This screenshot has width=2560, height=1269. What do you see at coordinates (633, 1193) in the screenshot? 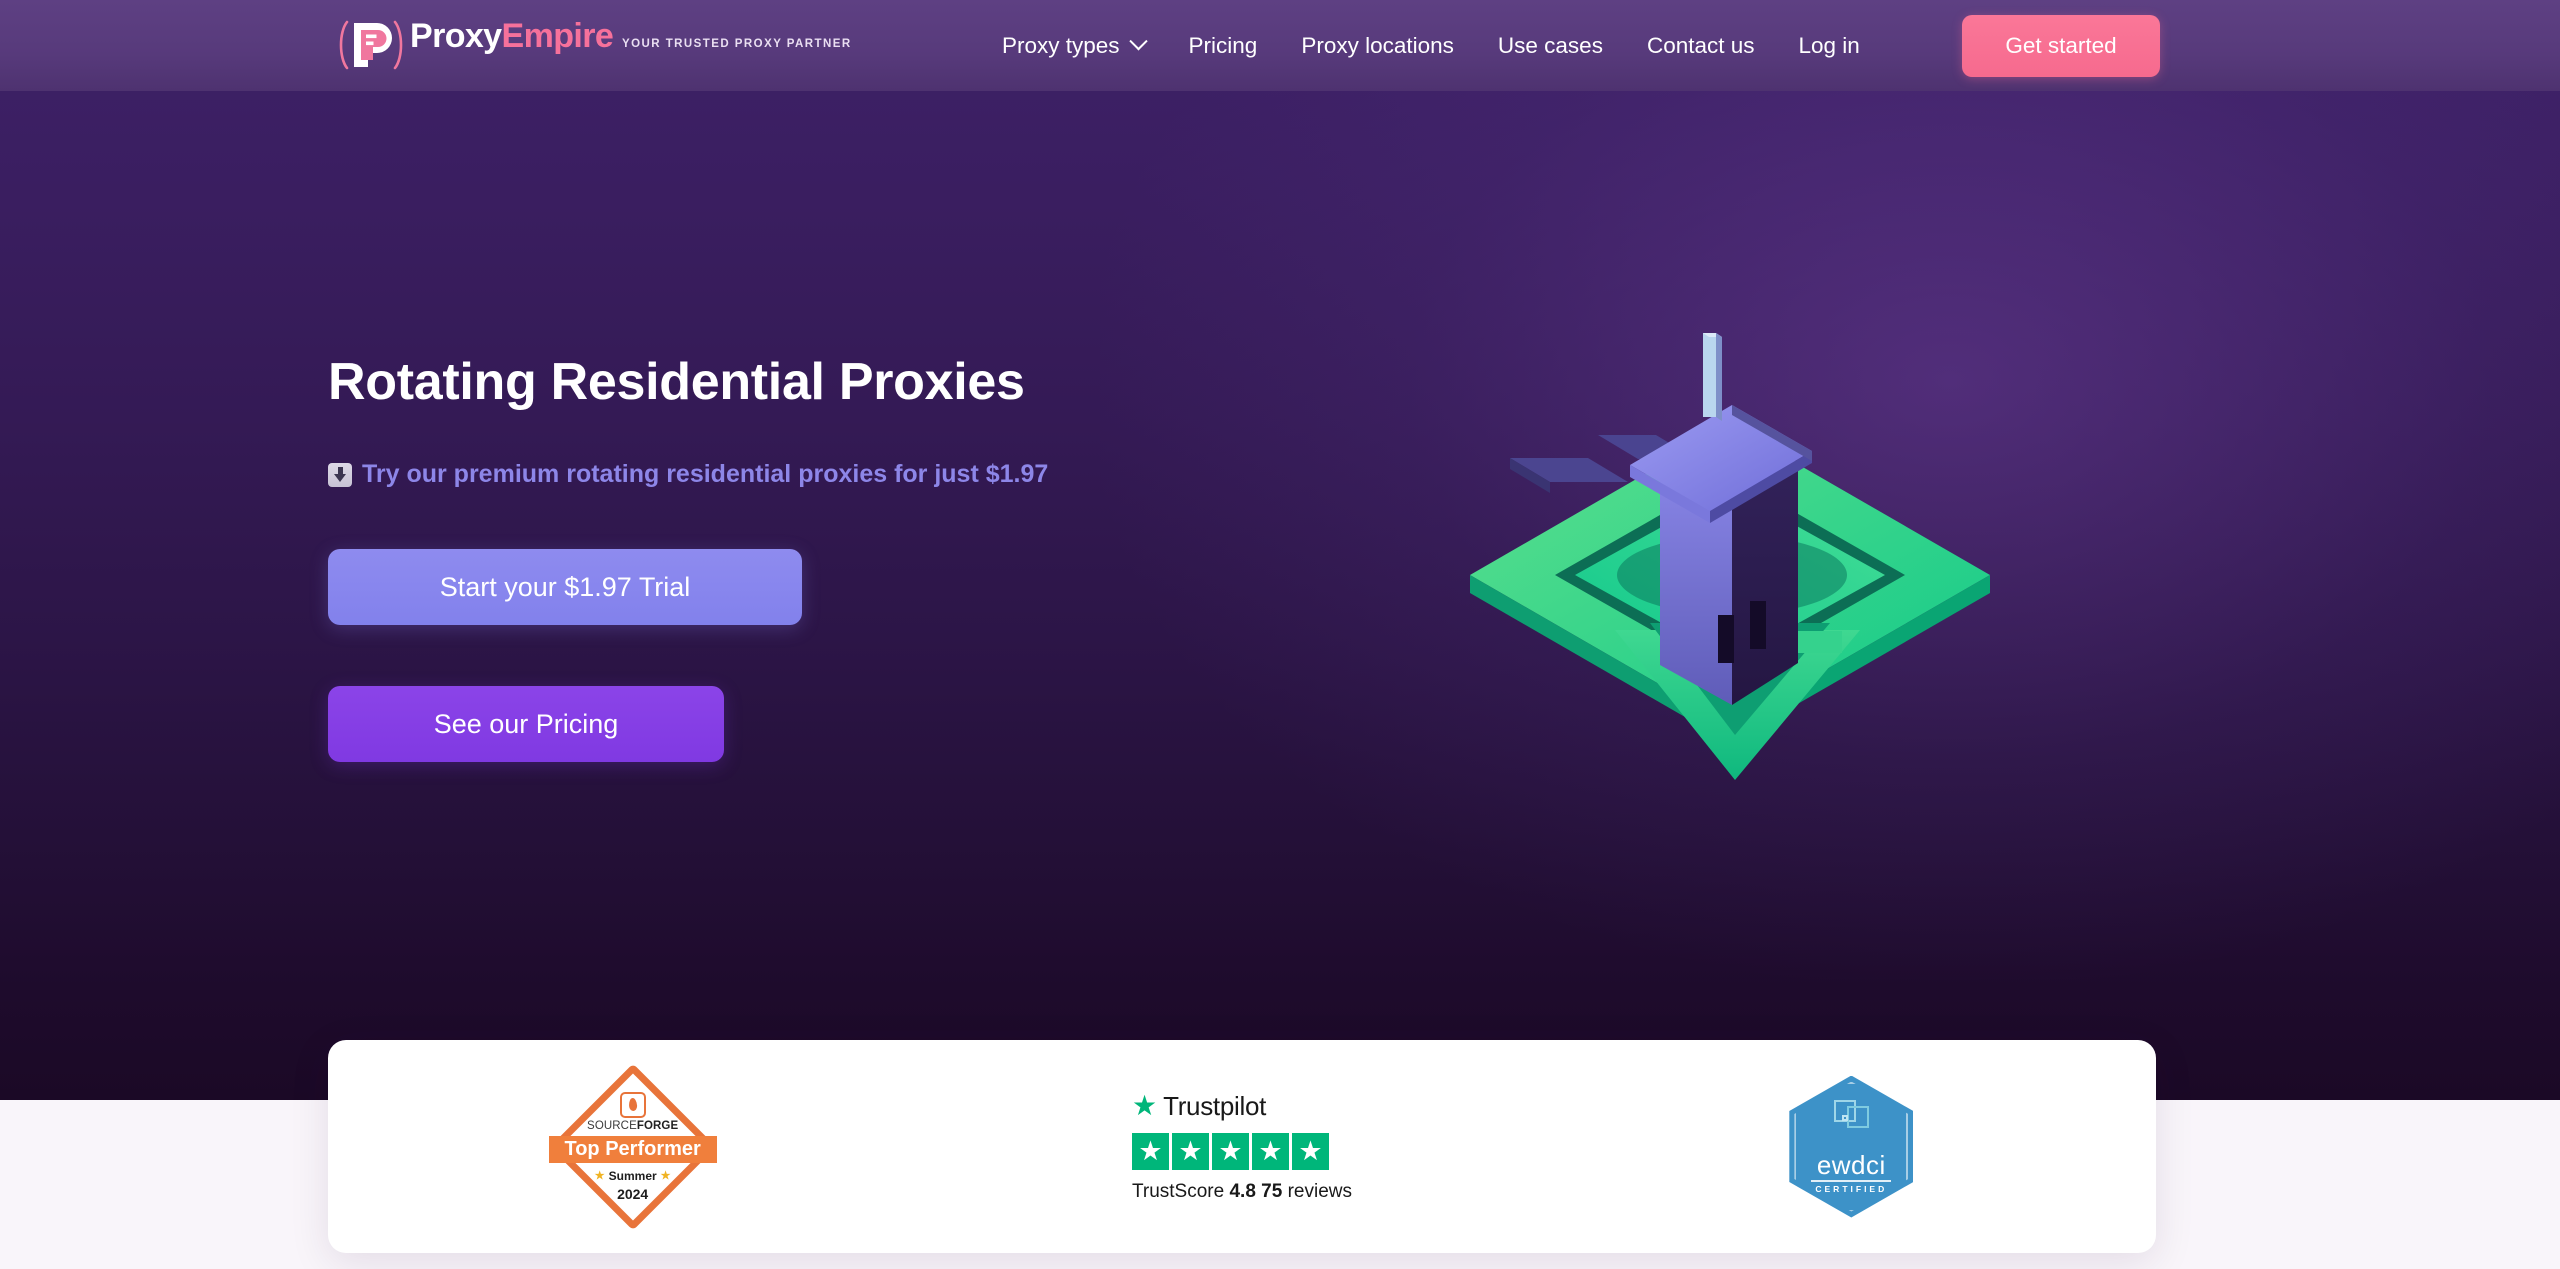
I see `sourceforge-year: 2024` at bounding box center [633, 1193].